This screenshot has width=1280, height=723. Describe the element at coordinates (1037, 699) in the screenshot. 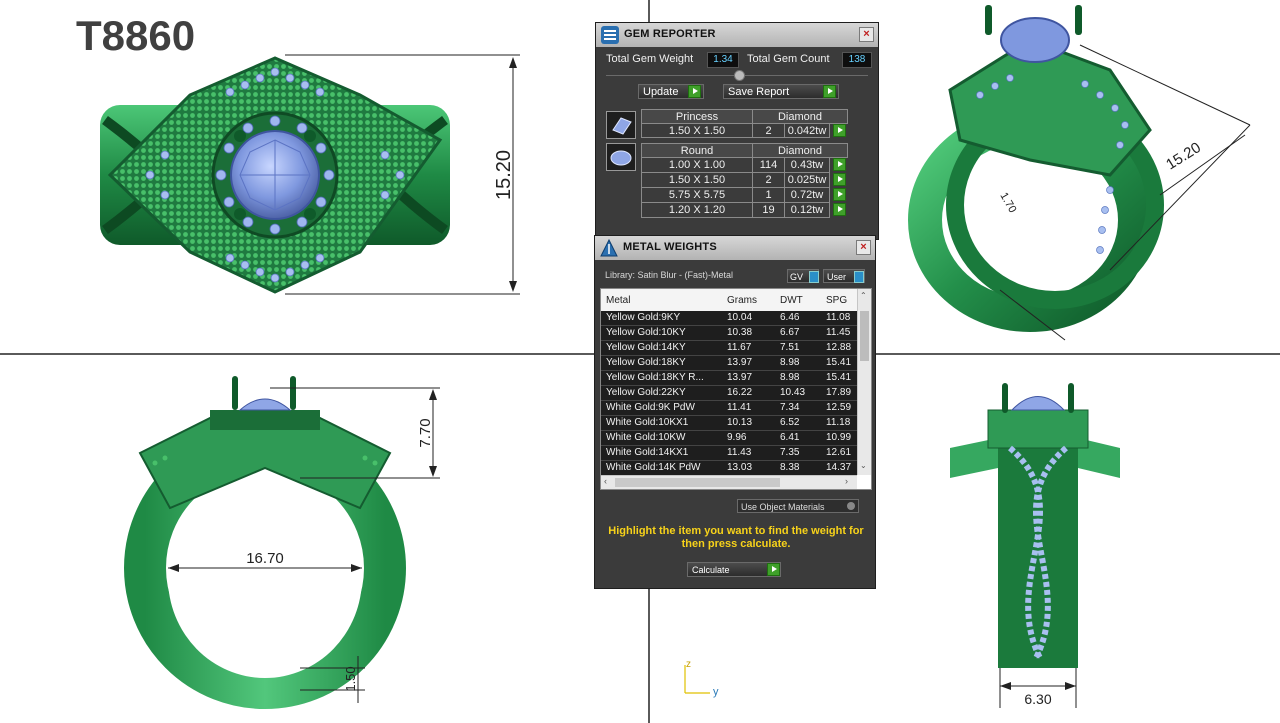

I see `dim-side-width: 6.30` at that location.